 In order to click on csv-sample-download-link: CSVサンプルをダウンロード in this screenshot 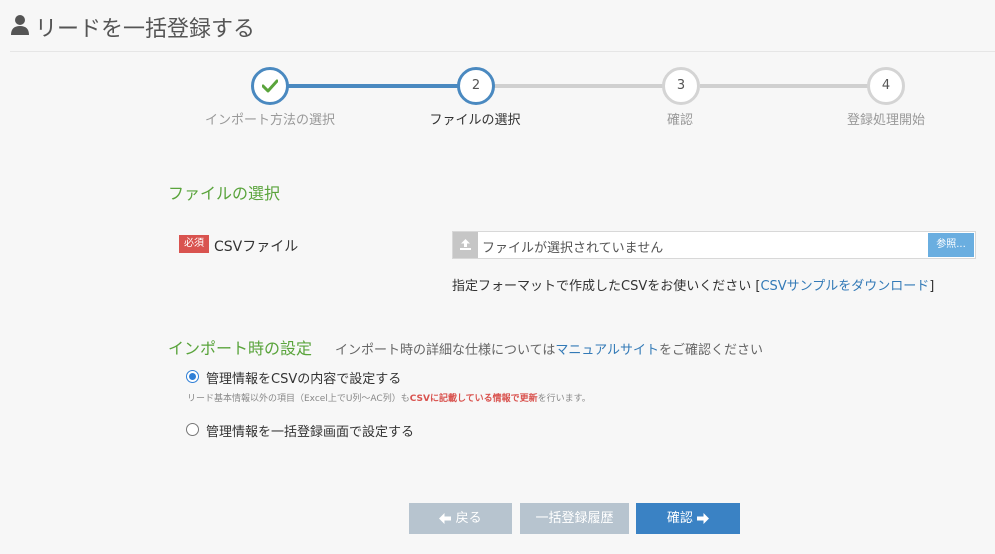, I will do `click(844, 286)`.